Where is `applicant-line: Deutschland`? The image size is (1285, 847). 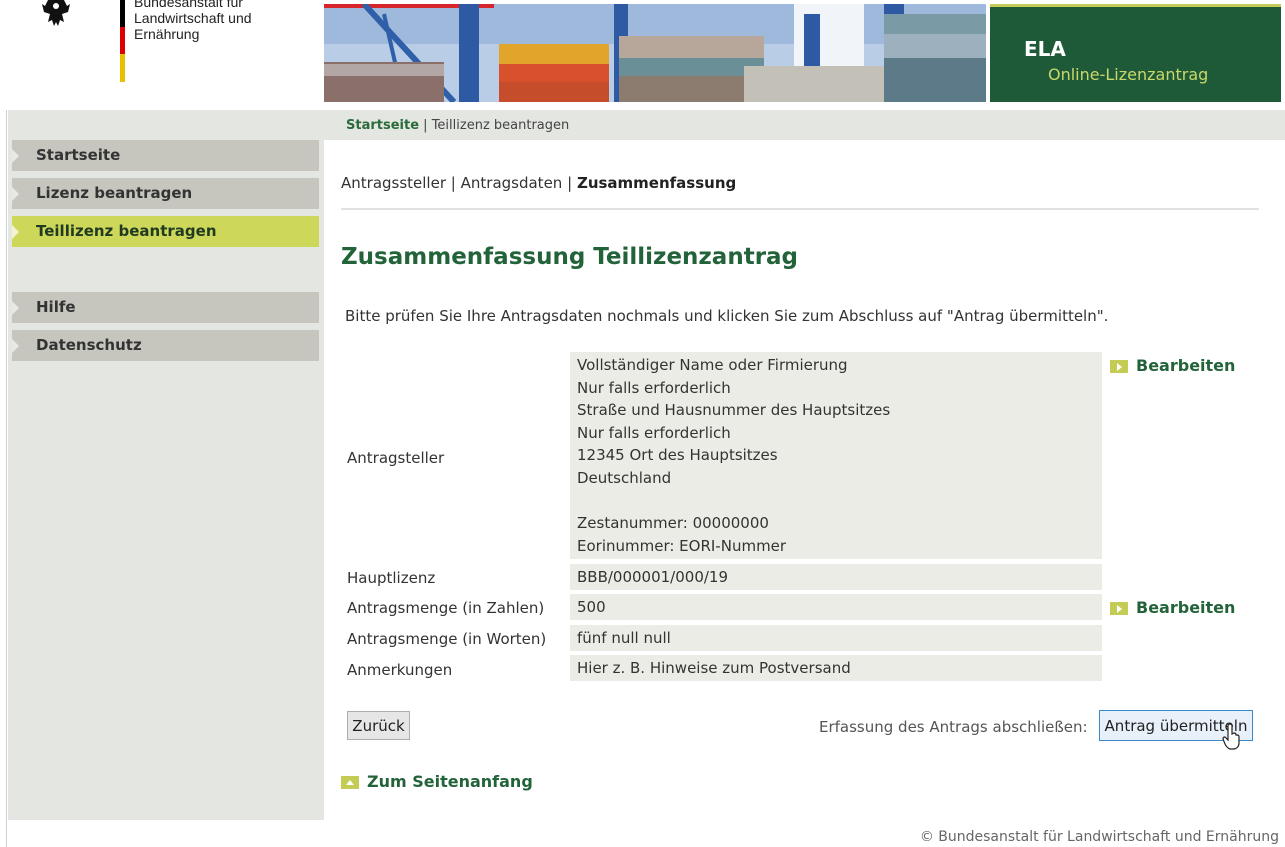 applicant-line: Deutschland is located at coordinates (624, 477).